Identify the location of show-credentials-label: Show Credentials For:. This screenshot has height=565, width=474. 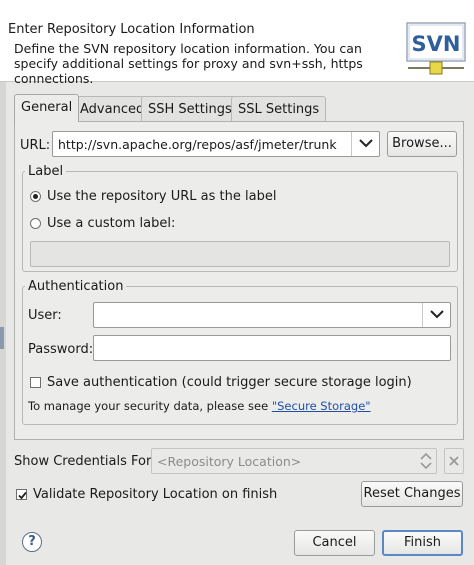
(85, 461).